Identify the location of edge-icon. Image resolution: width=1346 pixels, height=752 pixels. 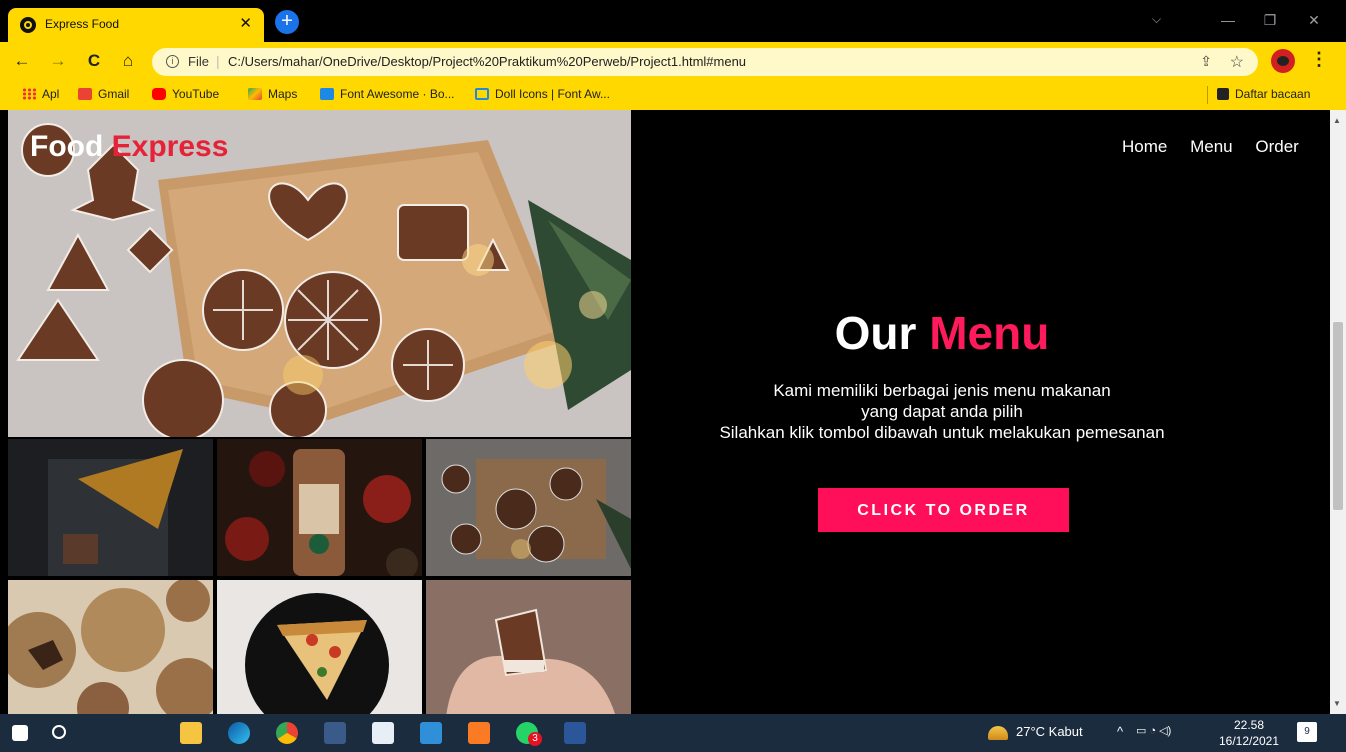
(239, 733).